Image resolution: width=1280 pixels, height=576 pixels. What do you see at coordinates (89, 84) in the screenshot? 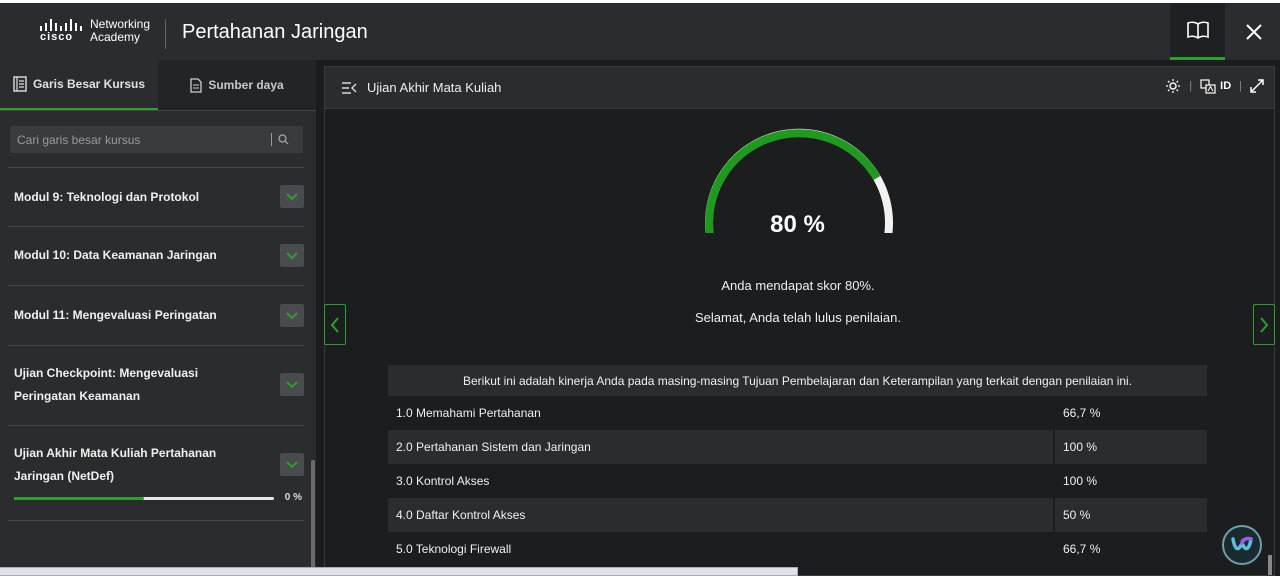
I see `tab-course-outline-label: Garis Besar Kursus` at bounding box center [89, 84].